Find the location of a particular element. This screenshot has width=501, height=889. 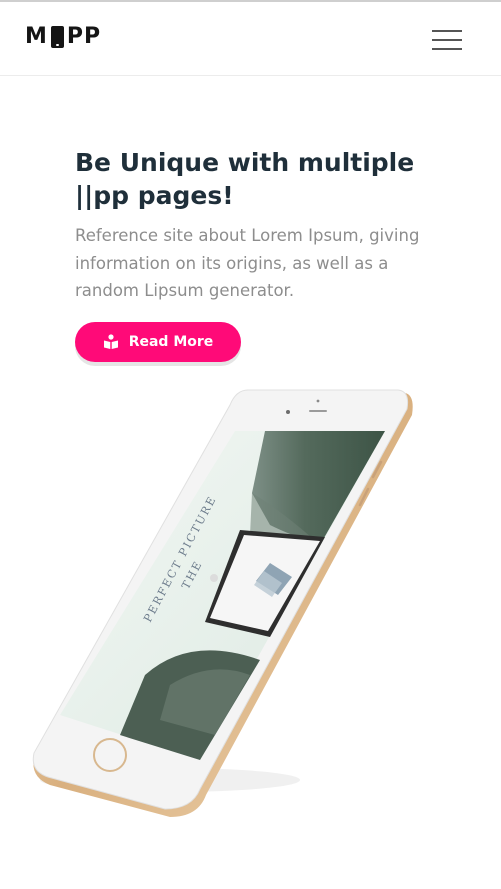

logo: M PP is located at coordinates (63, 36).